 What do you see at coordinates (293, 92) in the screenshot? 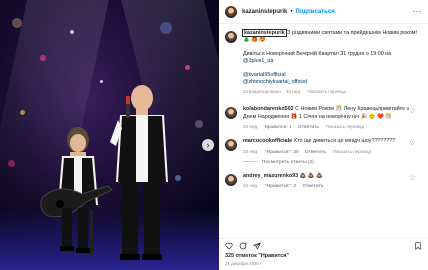
I see `caption-time: 33 нед.` at bounding box center [293, 92].